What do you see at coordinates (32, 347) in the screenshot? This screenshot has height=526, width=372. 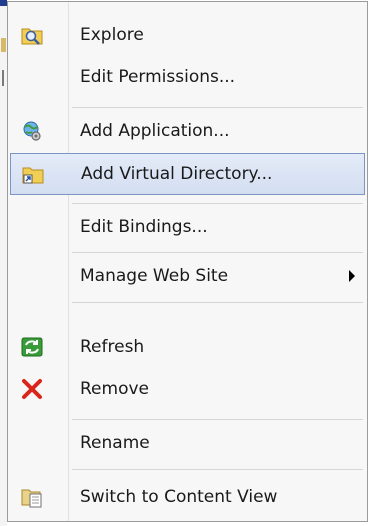 I see `refresh-icon` at bounding box center [32, 347].